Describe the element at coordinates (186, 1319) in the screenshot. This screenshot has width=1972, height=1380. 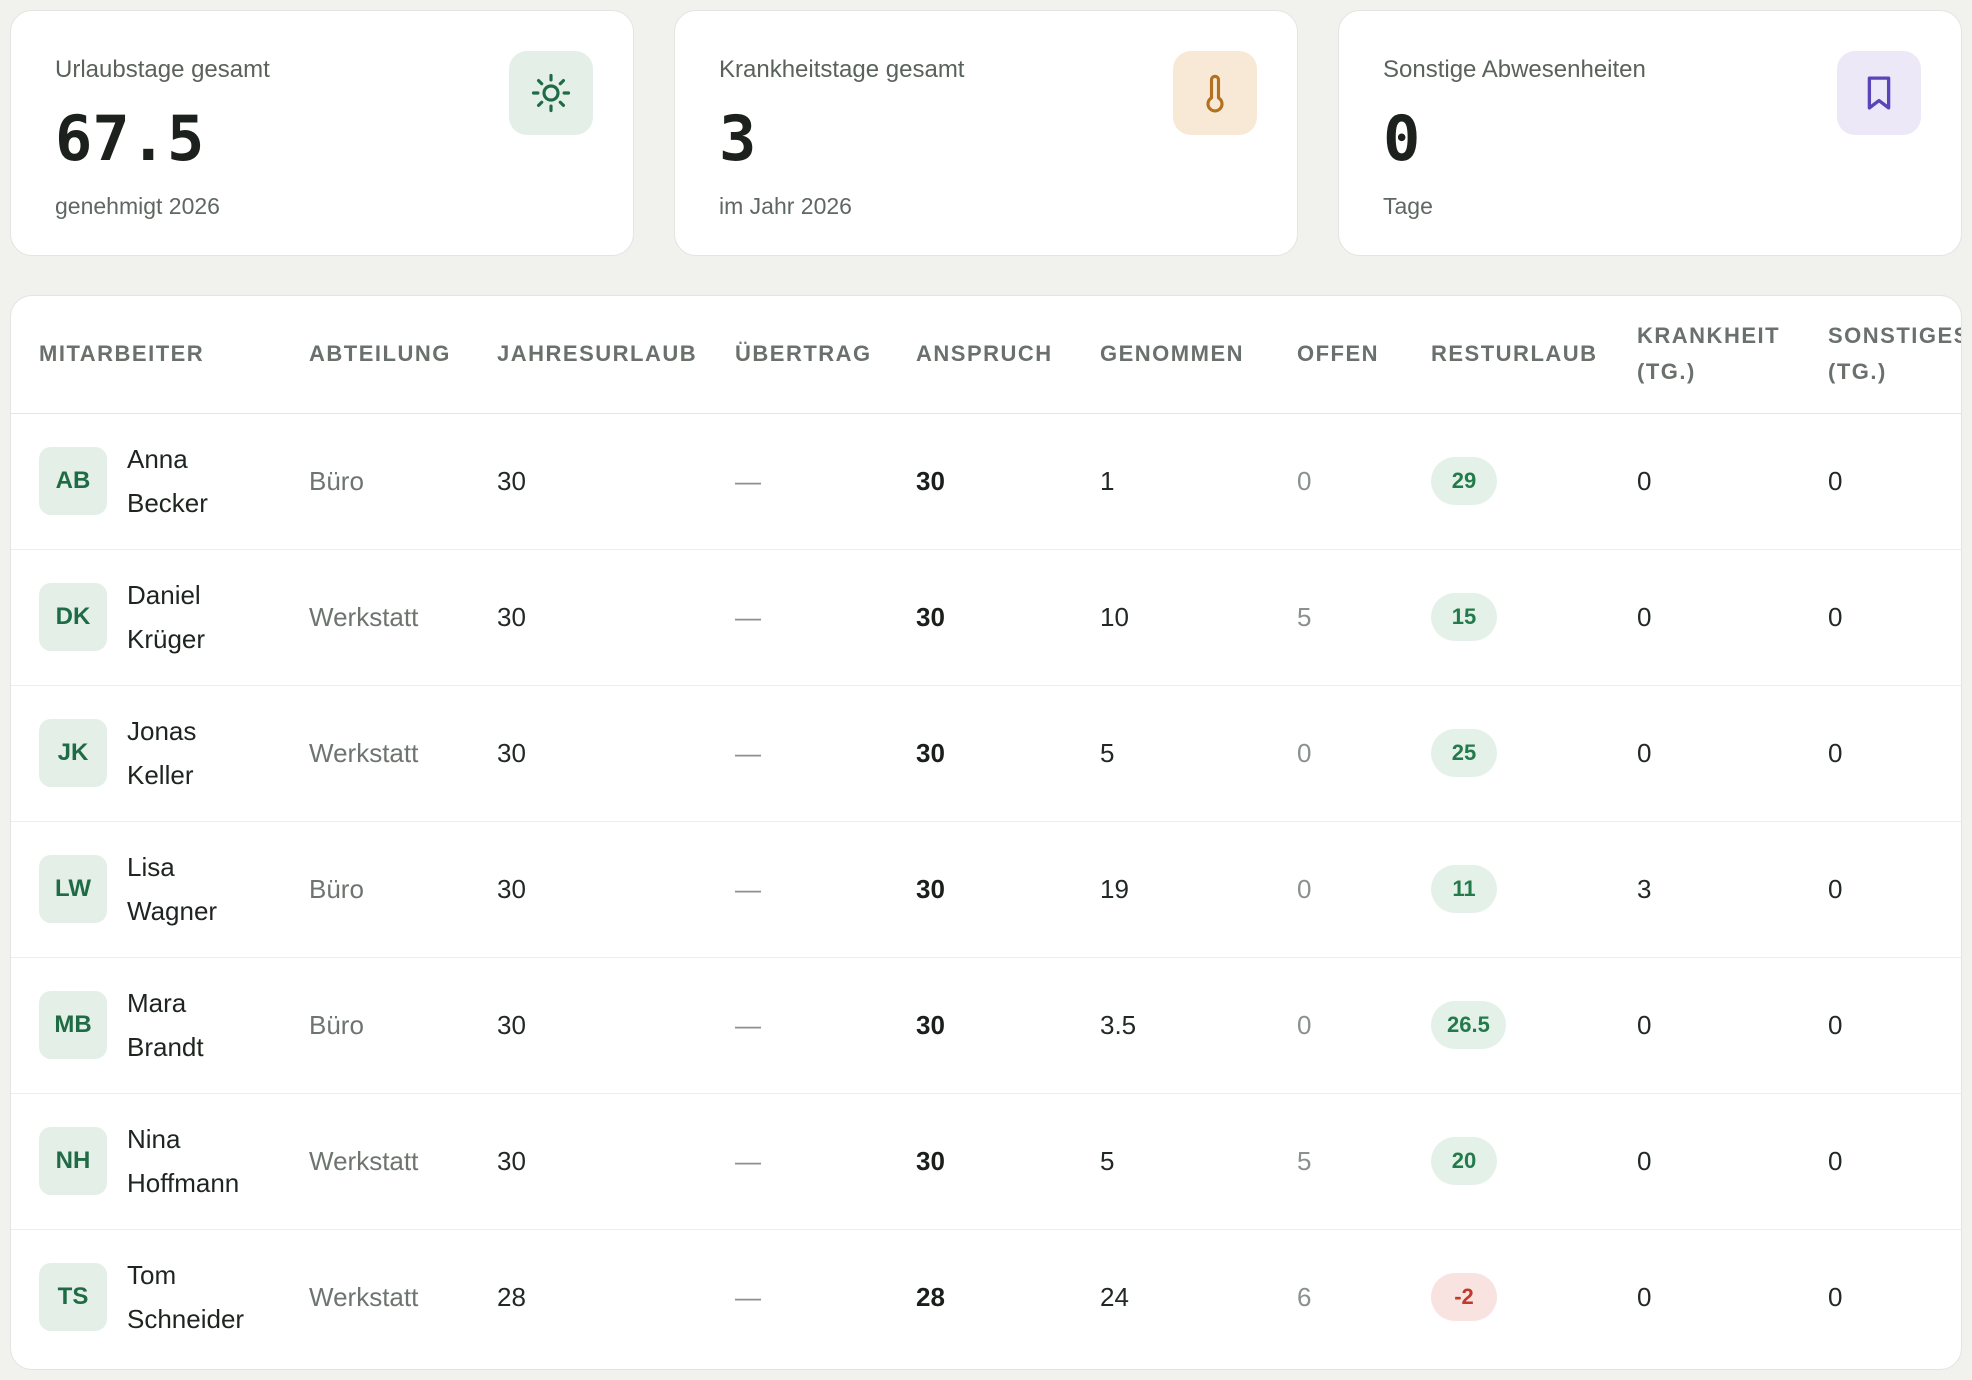
I see `employee-last-name: Schneider` at that location.